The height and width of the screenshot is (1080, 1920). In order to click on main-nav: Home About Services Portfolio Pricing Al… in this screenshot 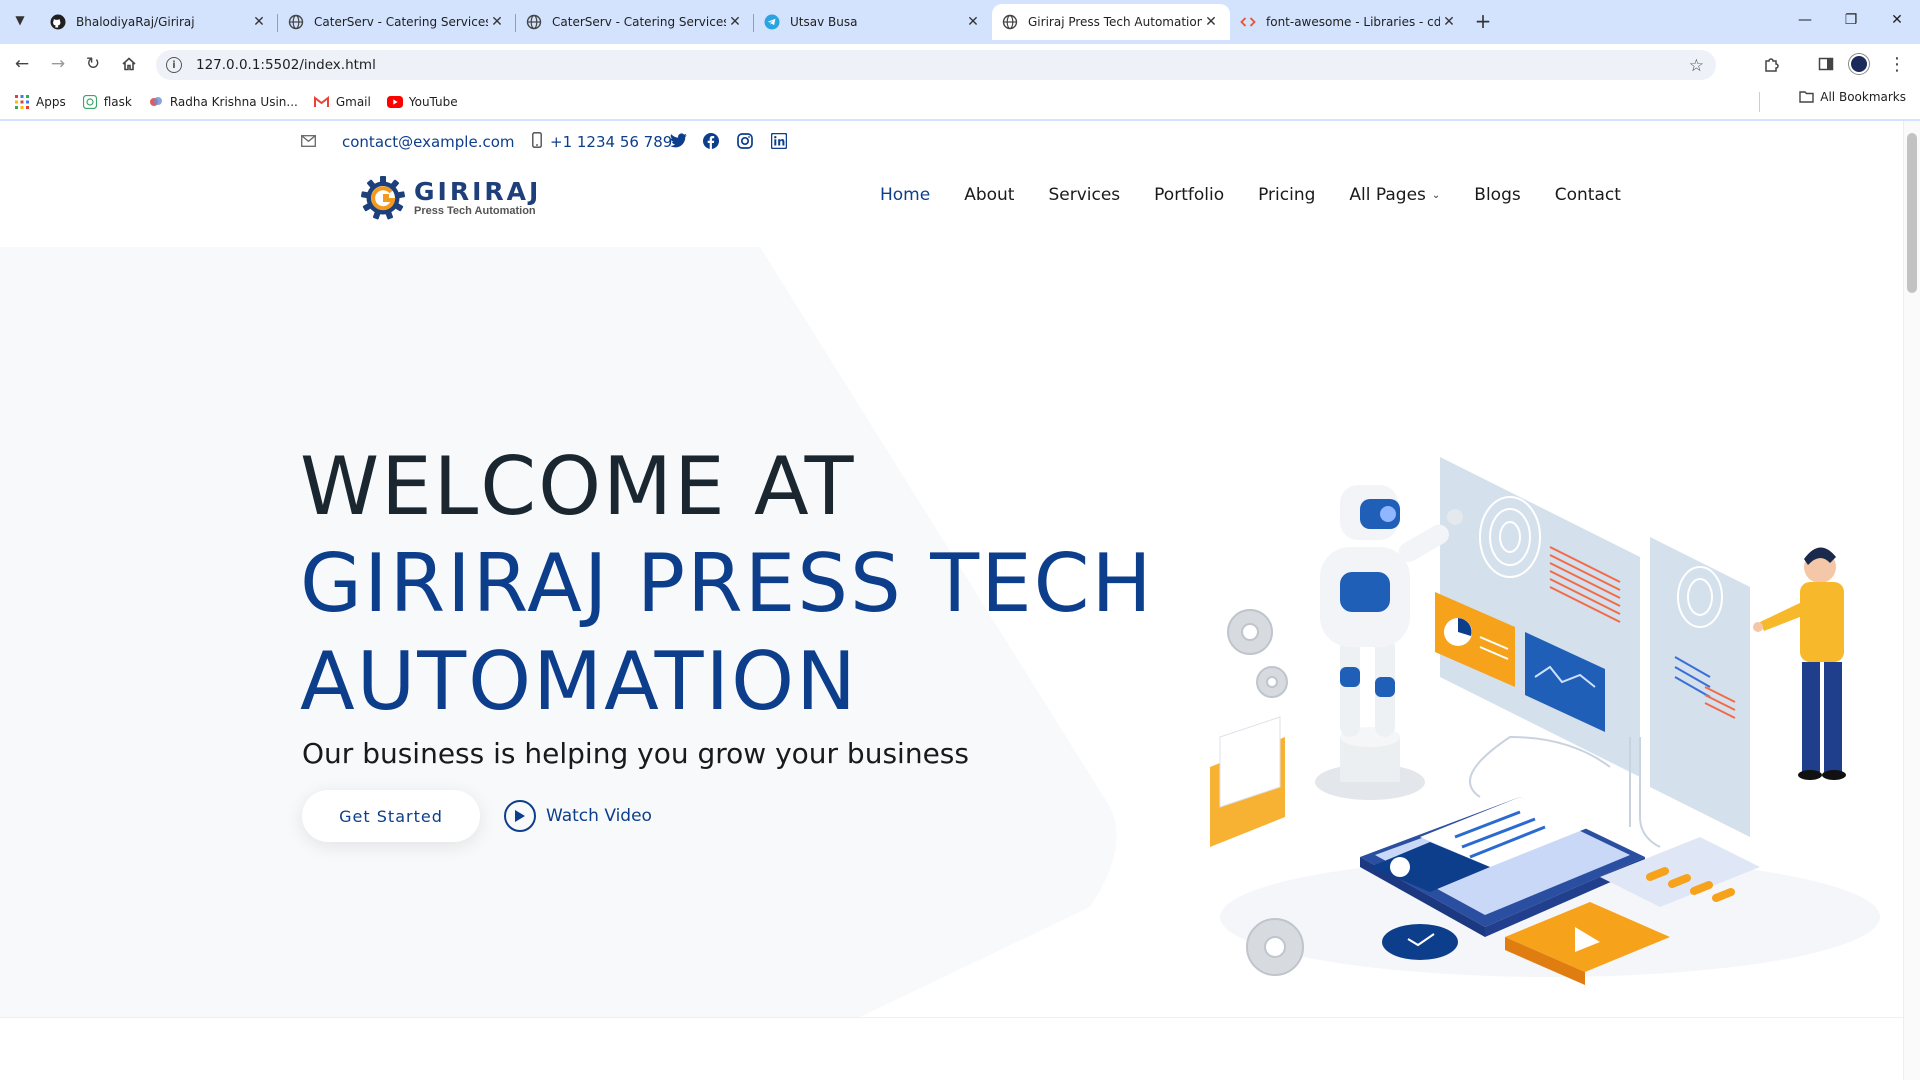, I will do `click(1267, 195)`.